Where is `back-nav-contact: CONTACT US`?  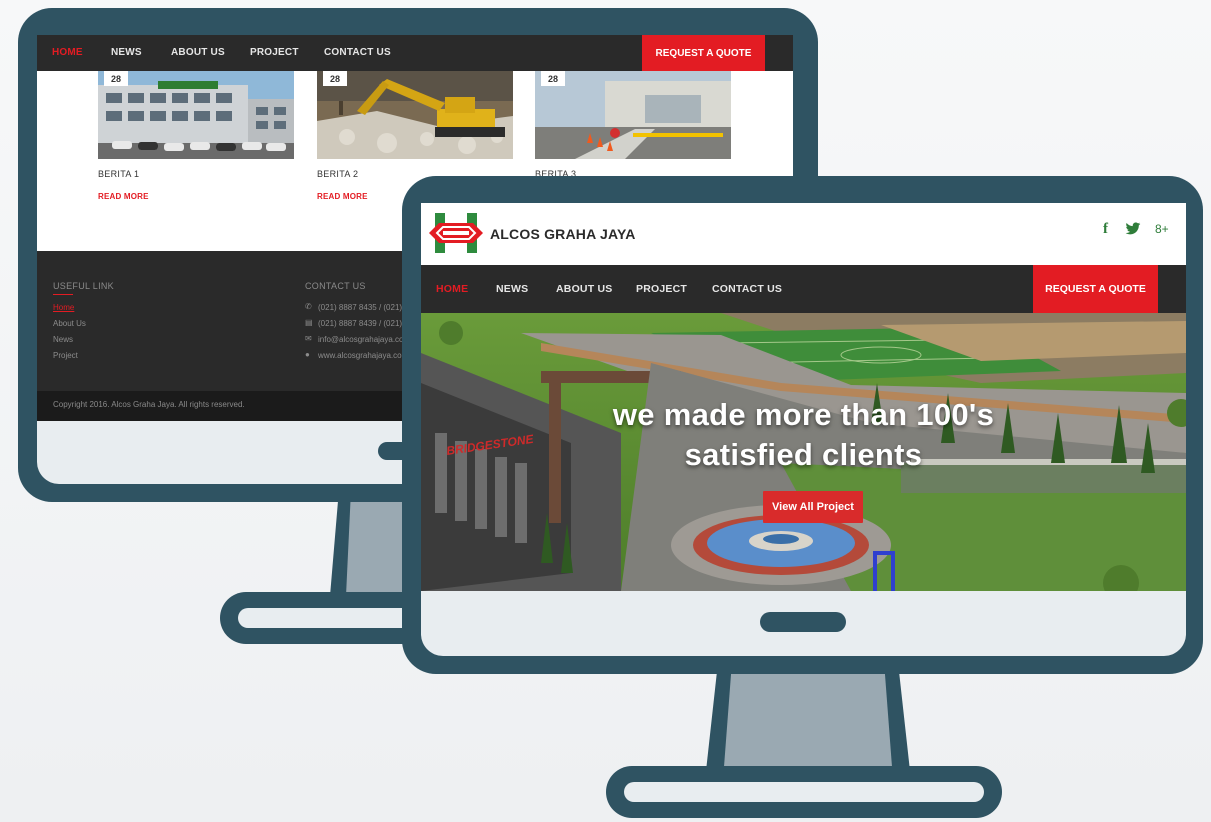 back-nav-contact: CONTACT US is located at coordinates (357, 52).